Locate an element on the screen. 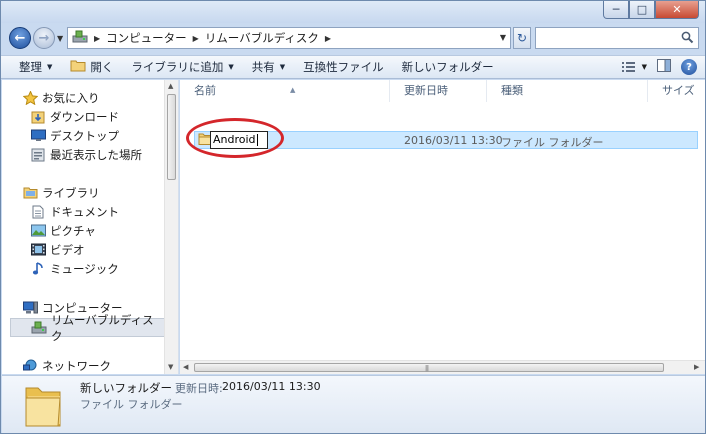 This screenshot has height=434, width=706. star-icon is located at coordinates (30, 98).